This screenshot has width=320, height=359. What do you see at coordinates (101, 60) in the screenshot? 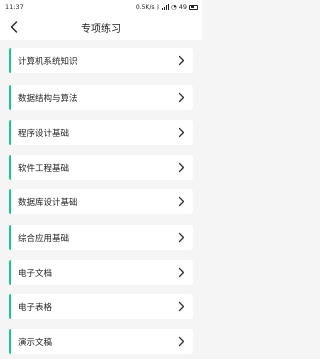
I see `subject-item: 计算机系统知识` at bounding box center [101, 60].